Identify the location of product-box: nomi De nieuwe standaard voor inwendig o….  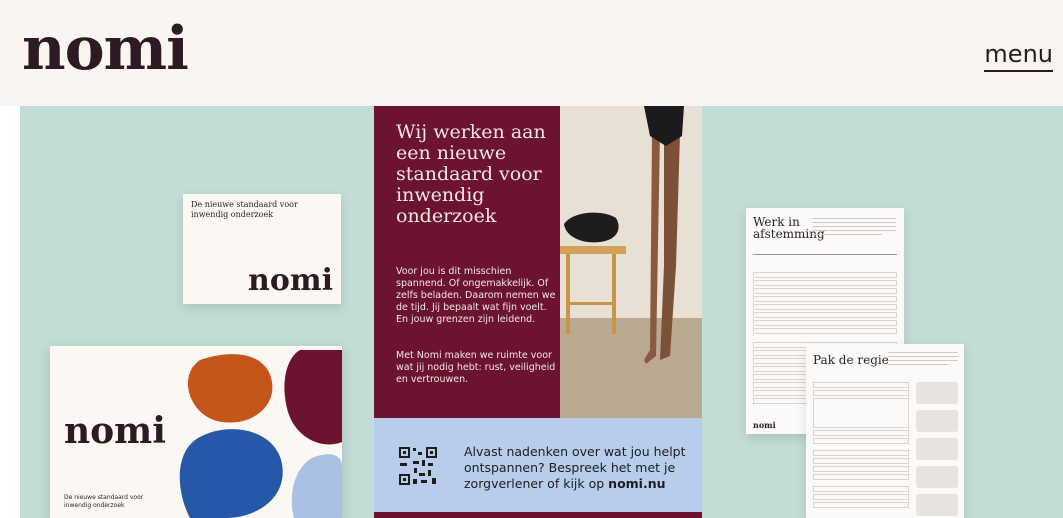
(196, 432).